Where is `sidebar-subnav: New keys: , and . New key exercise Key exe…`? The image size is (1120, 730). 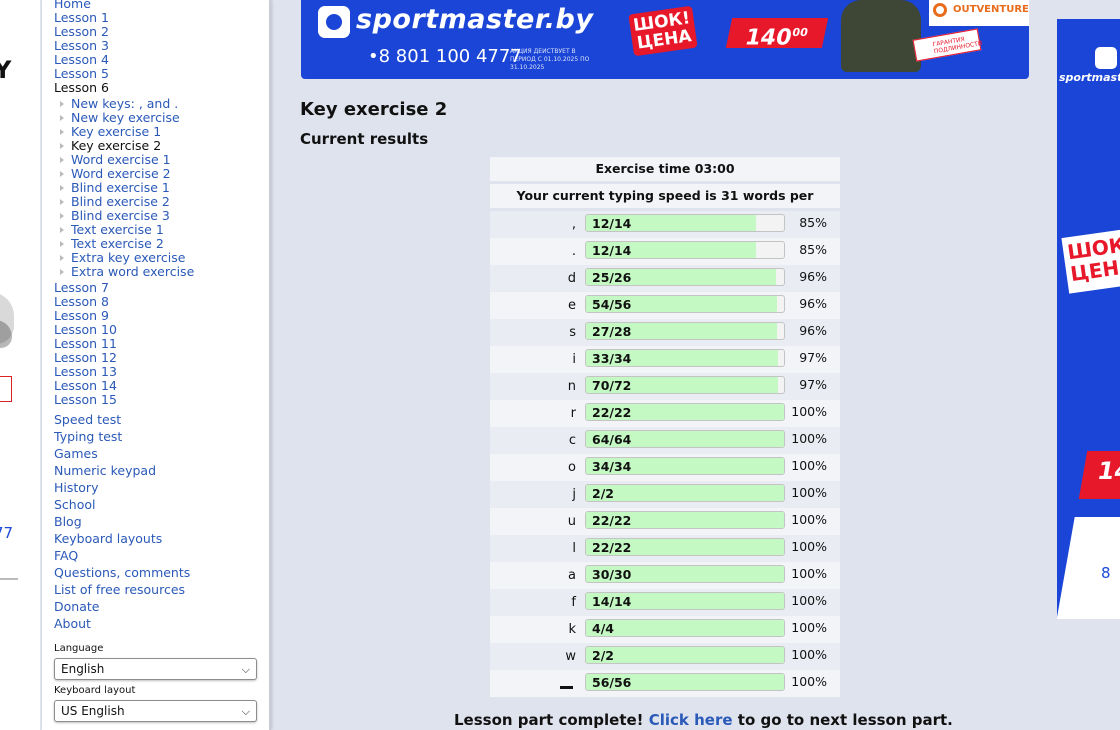
sidebar-subnav: New keys: , and . New key exercise Key exe… is located at coordinates (124, 188).